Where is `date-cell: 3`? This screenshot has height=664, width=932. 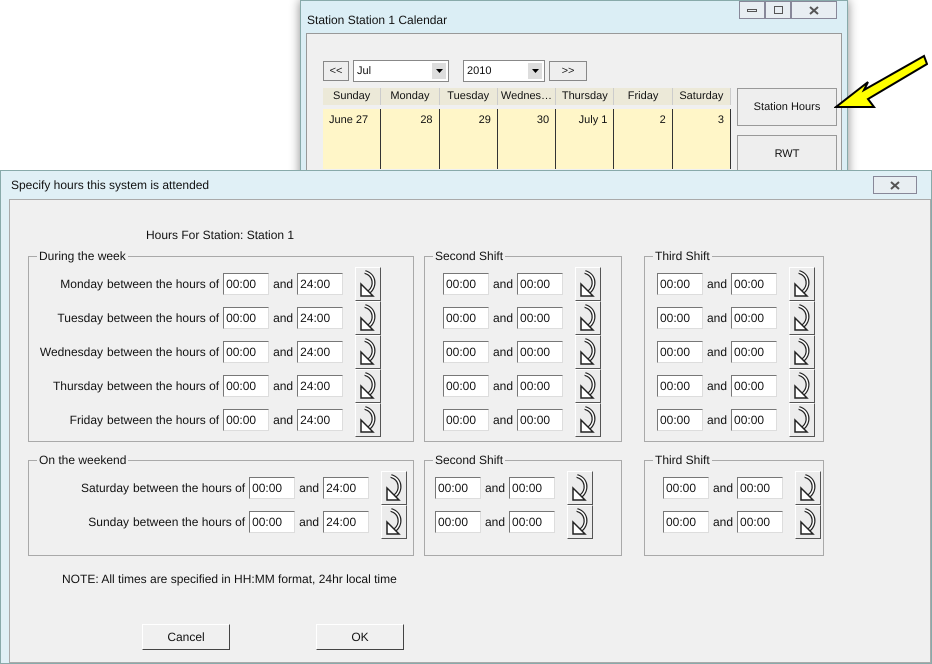
date-cell: 3 is located at coordinates (701, 139).